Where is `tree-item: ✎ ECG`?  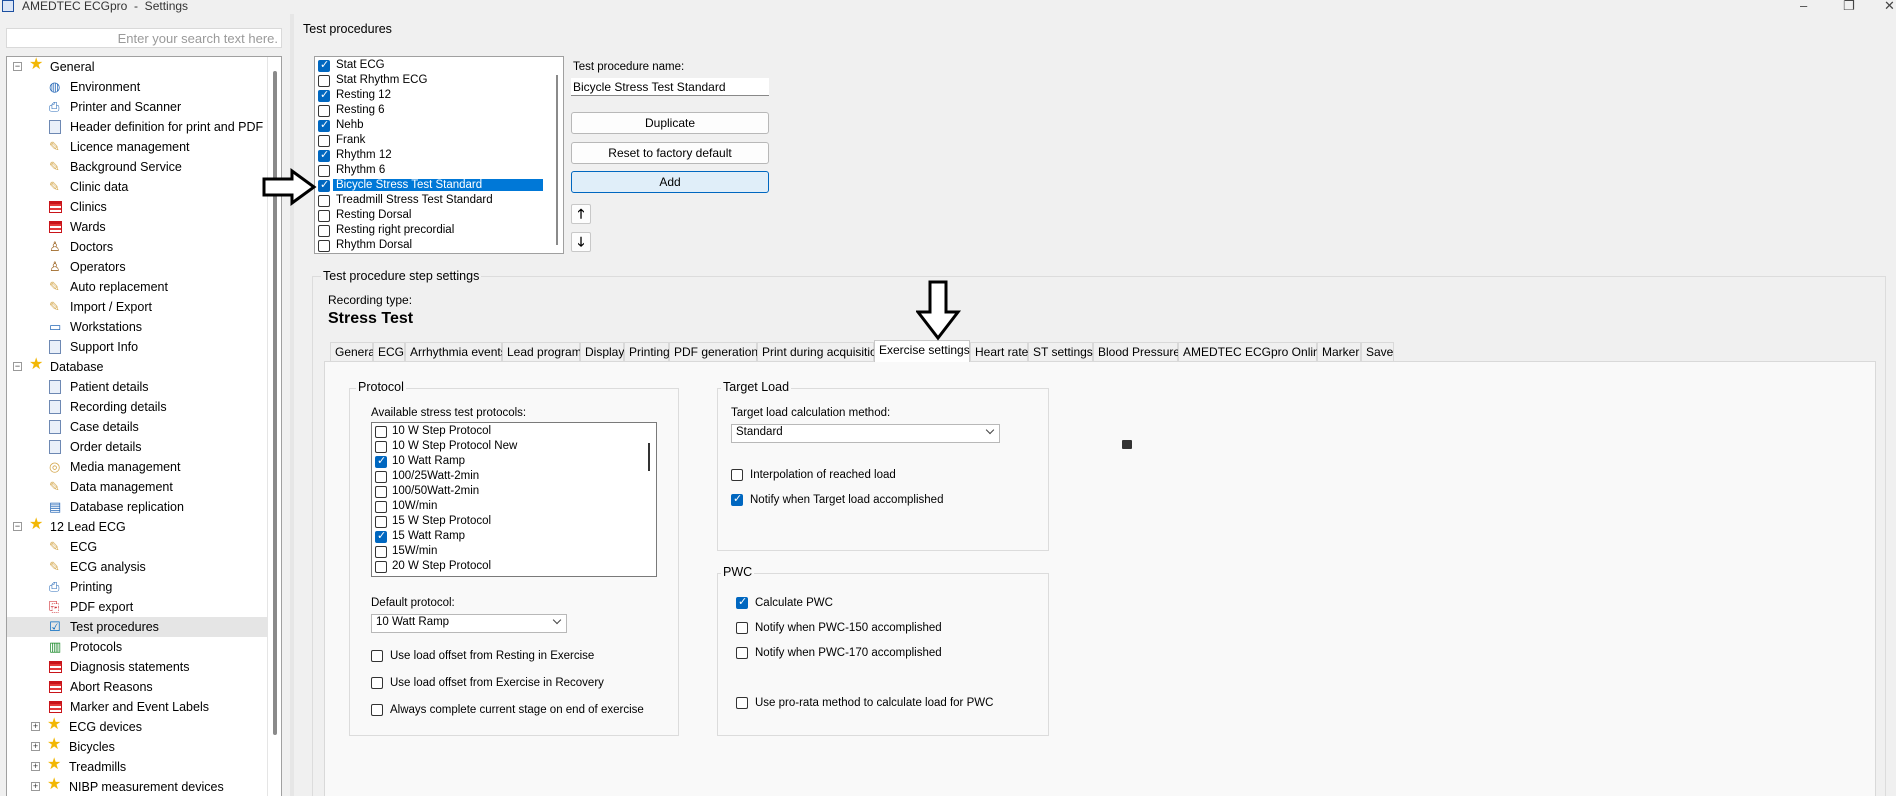
tree-item: ✎ ECG is located at coordinates (138, 547).